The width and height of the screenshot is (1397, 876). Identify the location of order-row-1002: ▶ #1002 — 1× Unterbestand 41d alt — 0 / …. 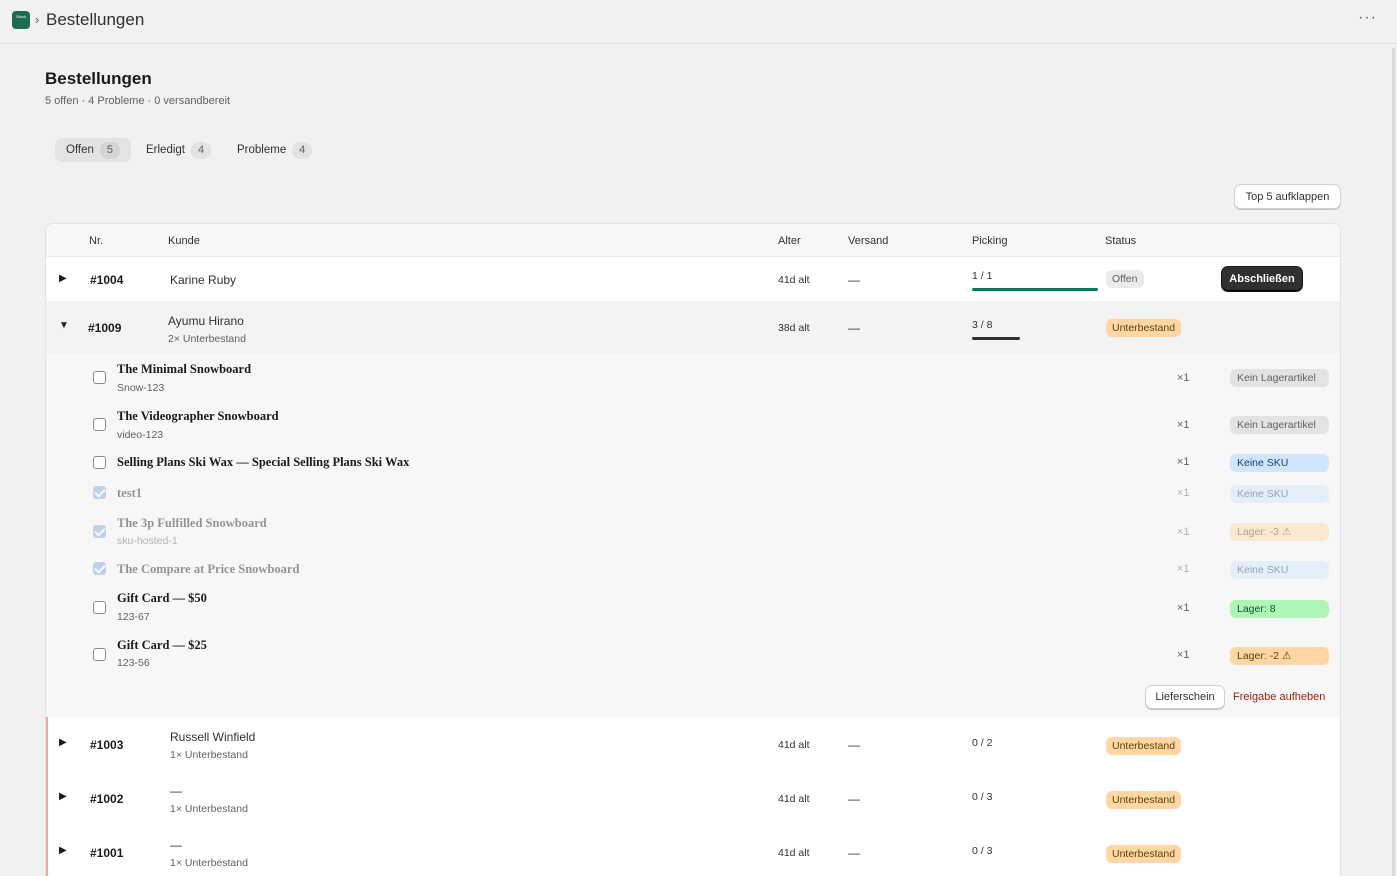
(693, 798).